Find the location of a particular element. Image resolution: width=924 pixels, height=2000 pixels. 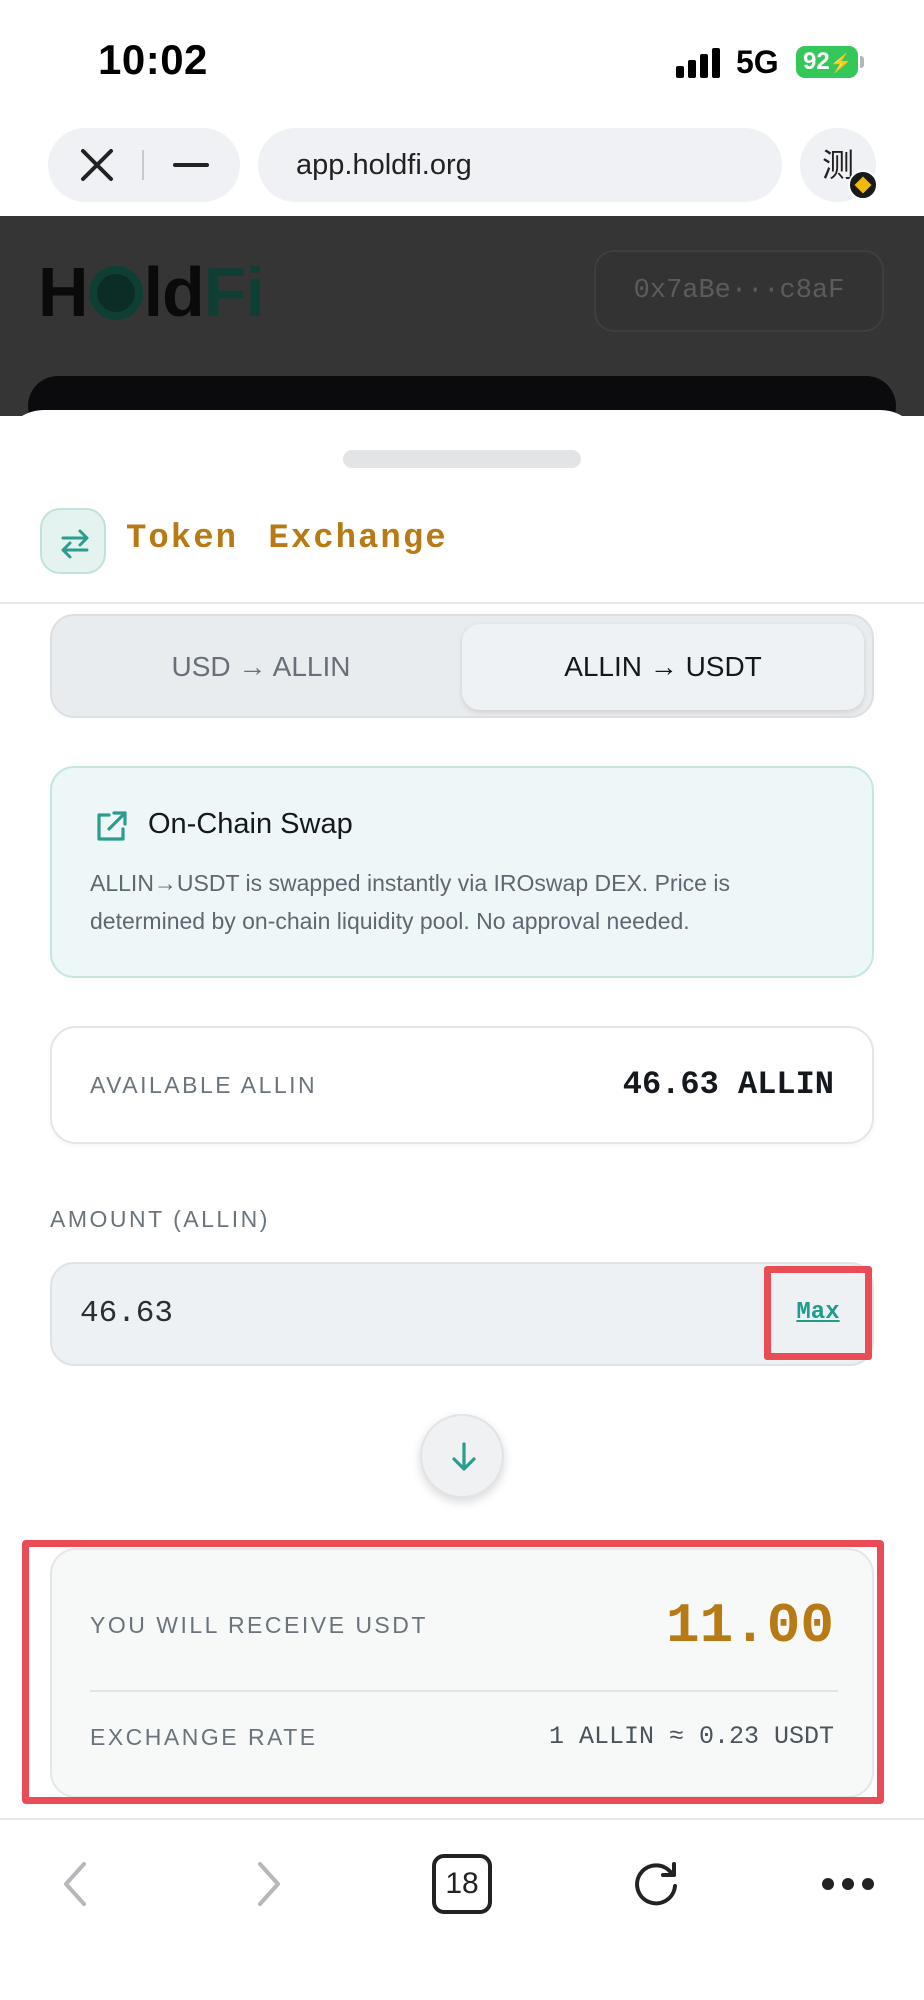

battery-nub is located at coordinates (862, 62).